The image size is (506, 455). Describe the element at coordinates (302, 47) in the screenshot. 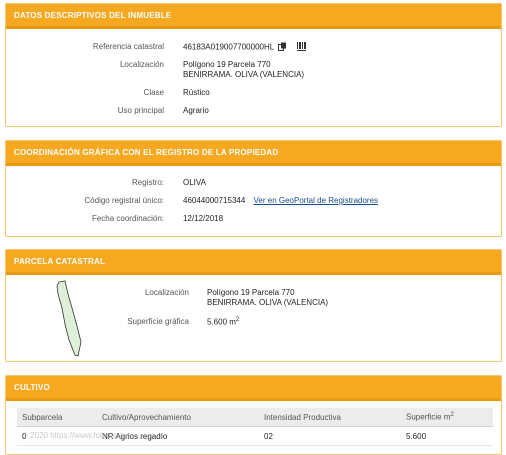

I see `barcode-icon` at that location.